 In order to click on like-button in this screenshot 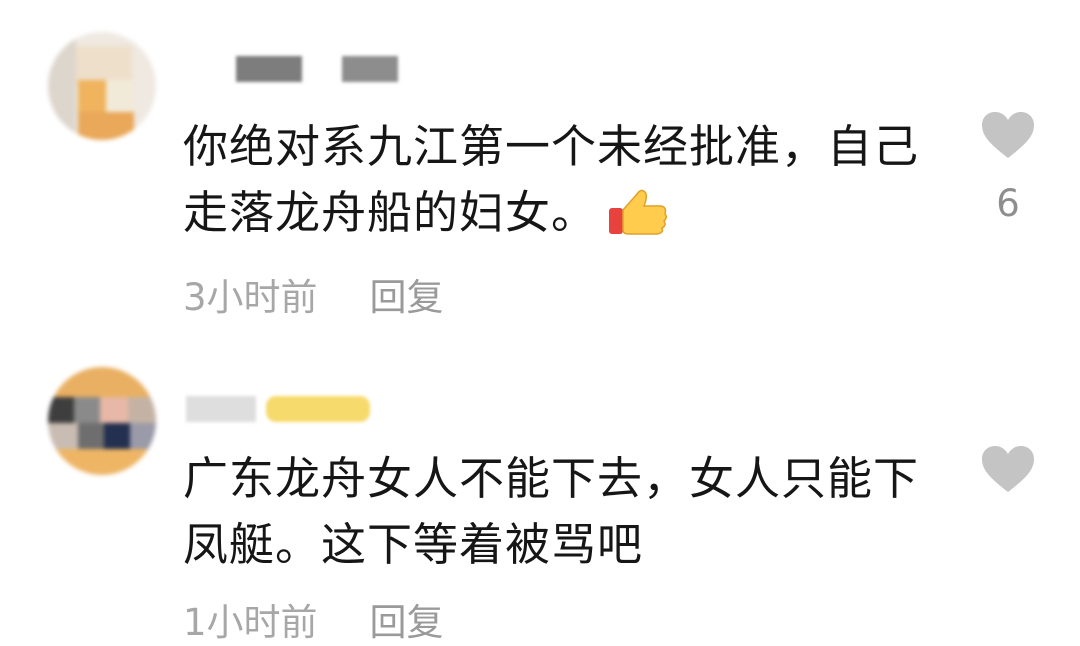, I will do `click(1008, 469)`.